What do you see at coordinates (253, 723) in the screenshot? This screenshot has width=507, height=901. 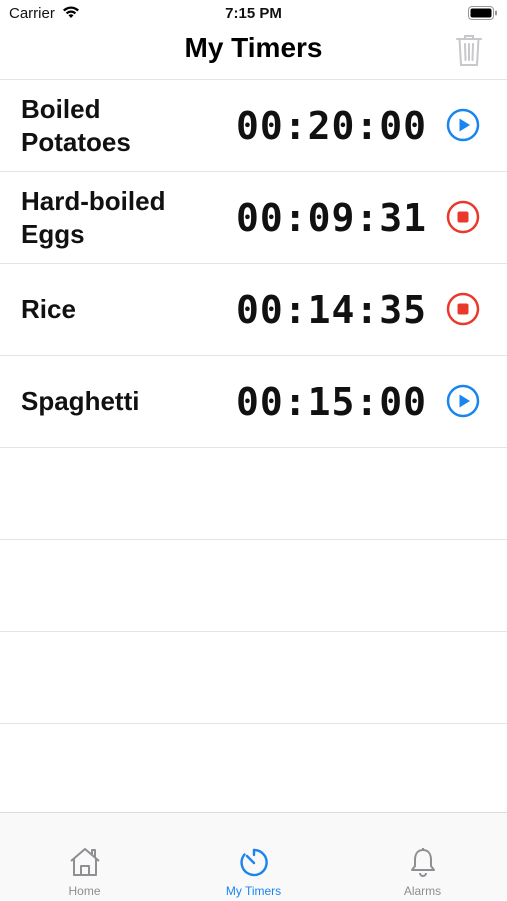 I see `divider` at bounding box center [253, 723].